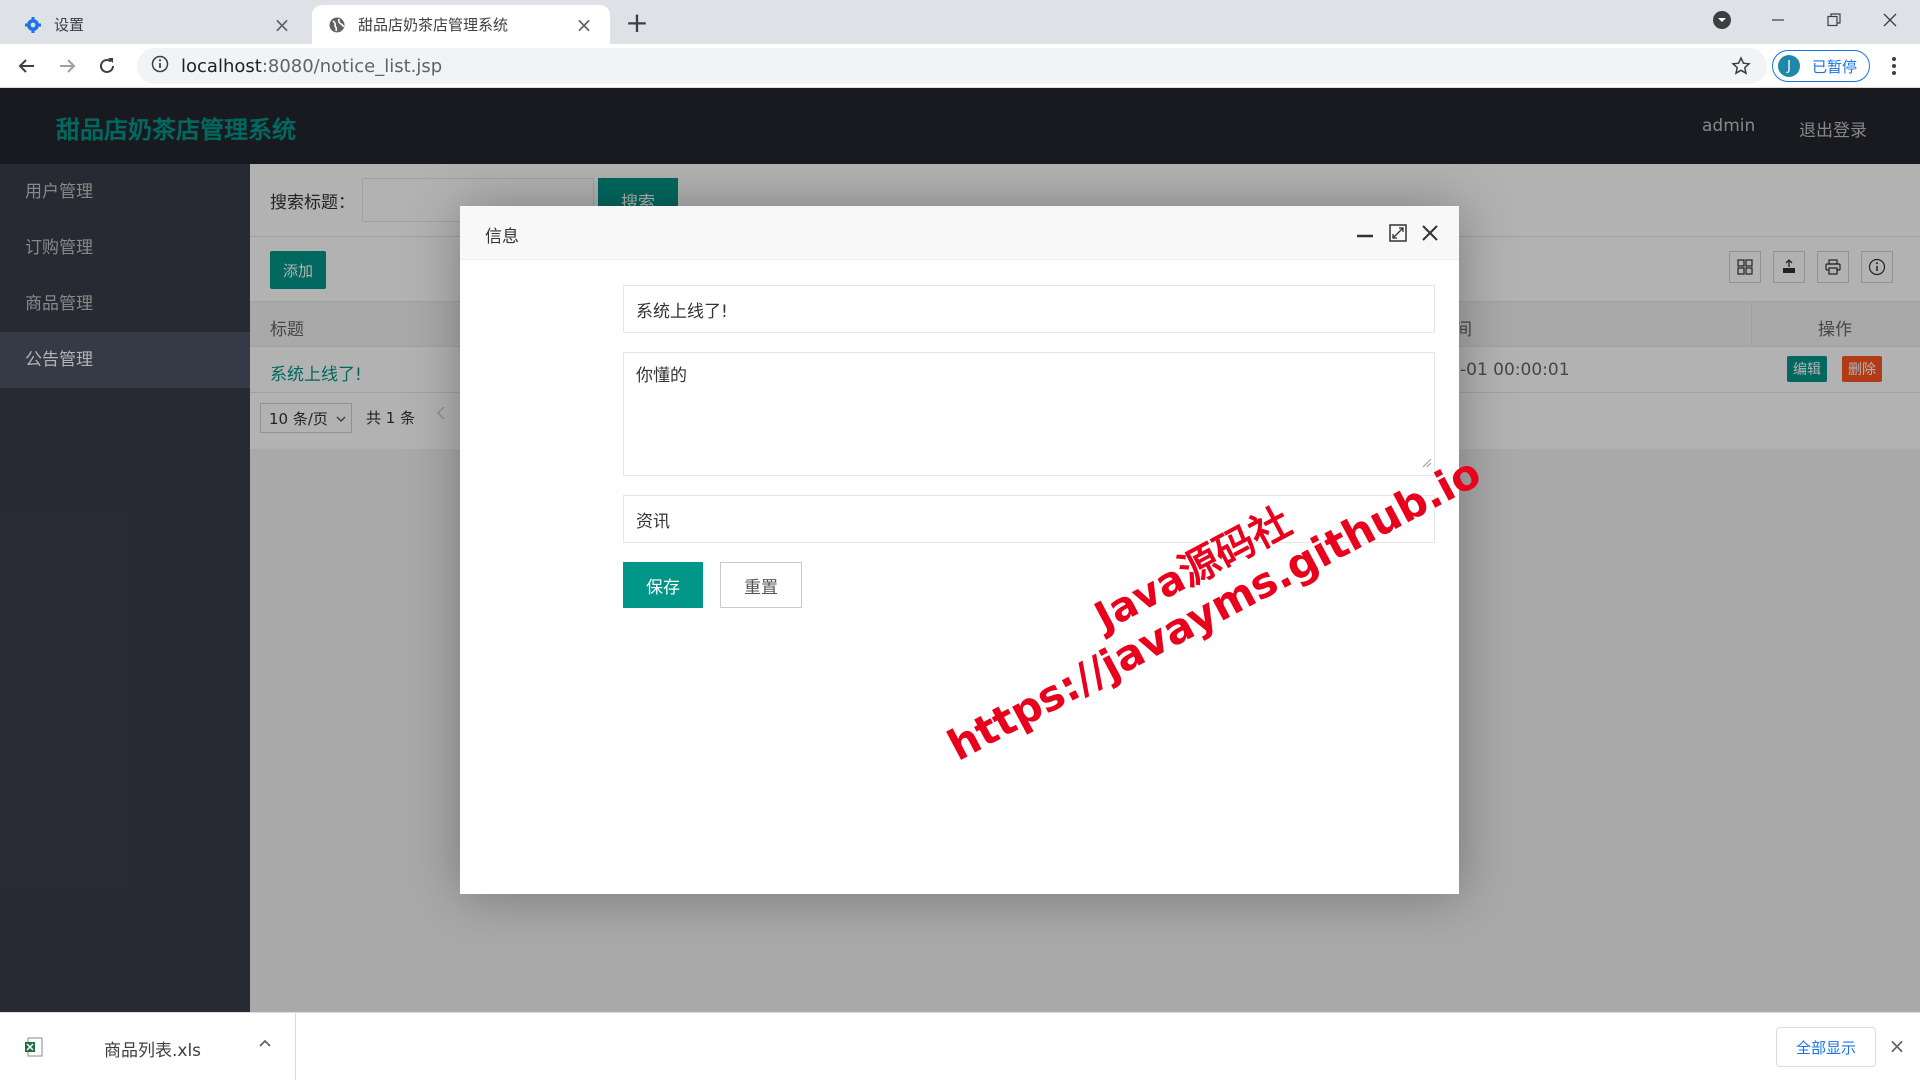 The width and height of the screenshot is (1920, 1080). Describe the element at coordinates (158, 24) in the screenshot. I see `tab-settings: 设置 ×` at that location.